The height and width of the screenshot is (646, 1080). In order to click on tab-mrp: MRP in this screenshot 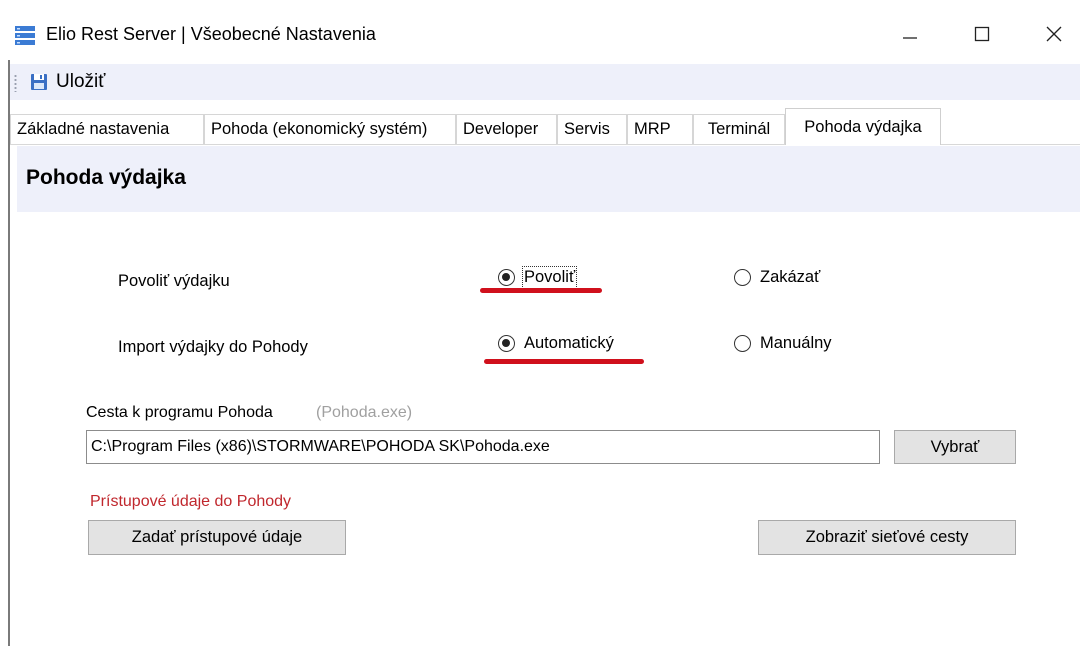, I will do `click(660, 129)`.